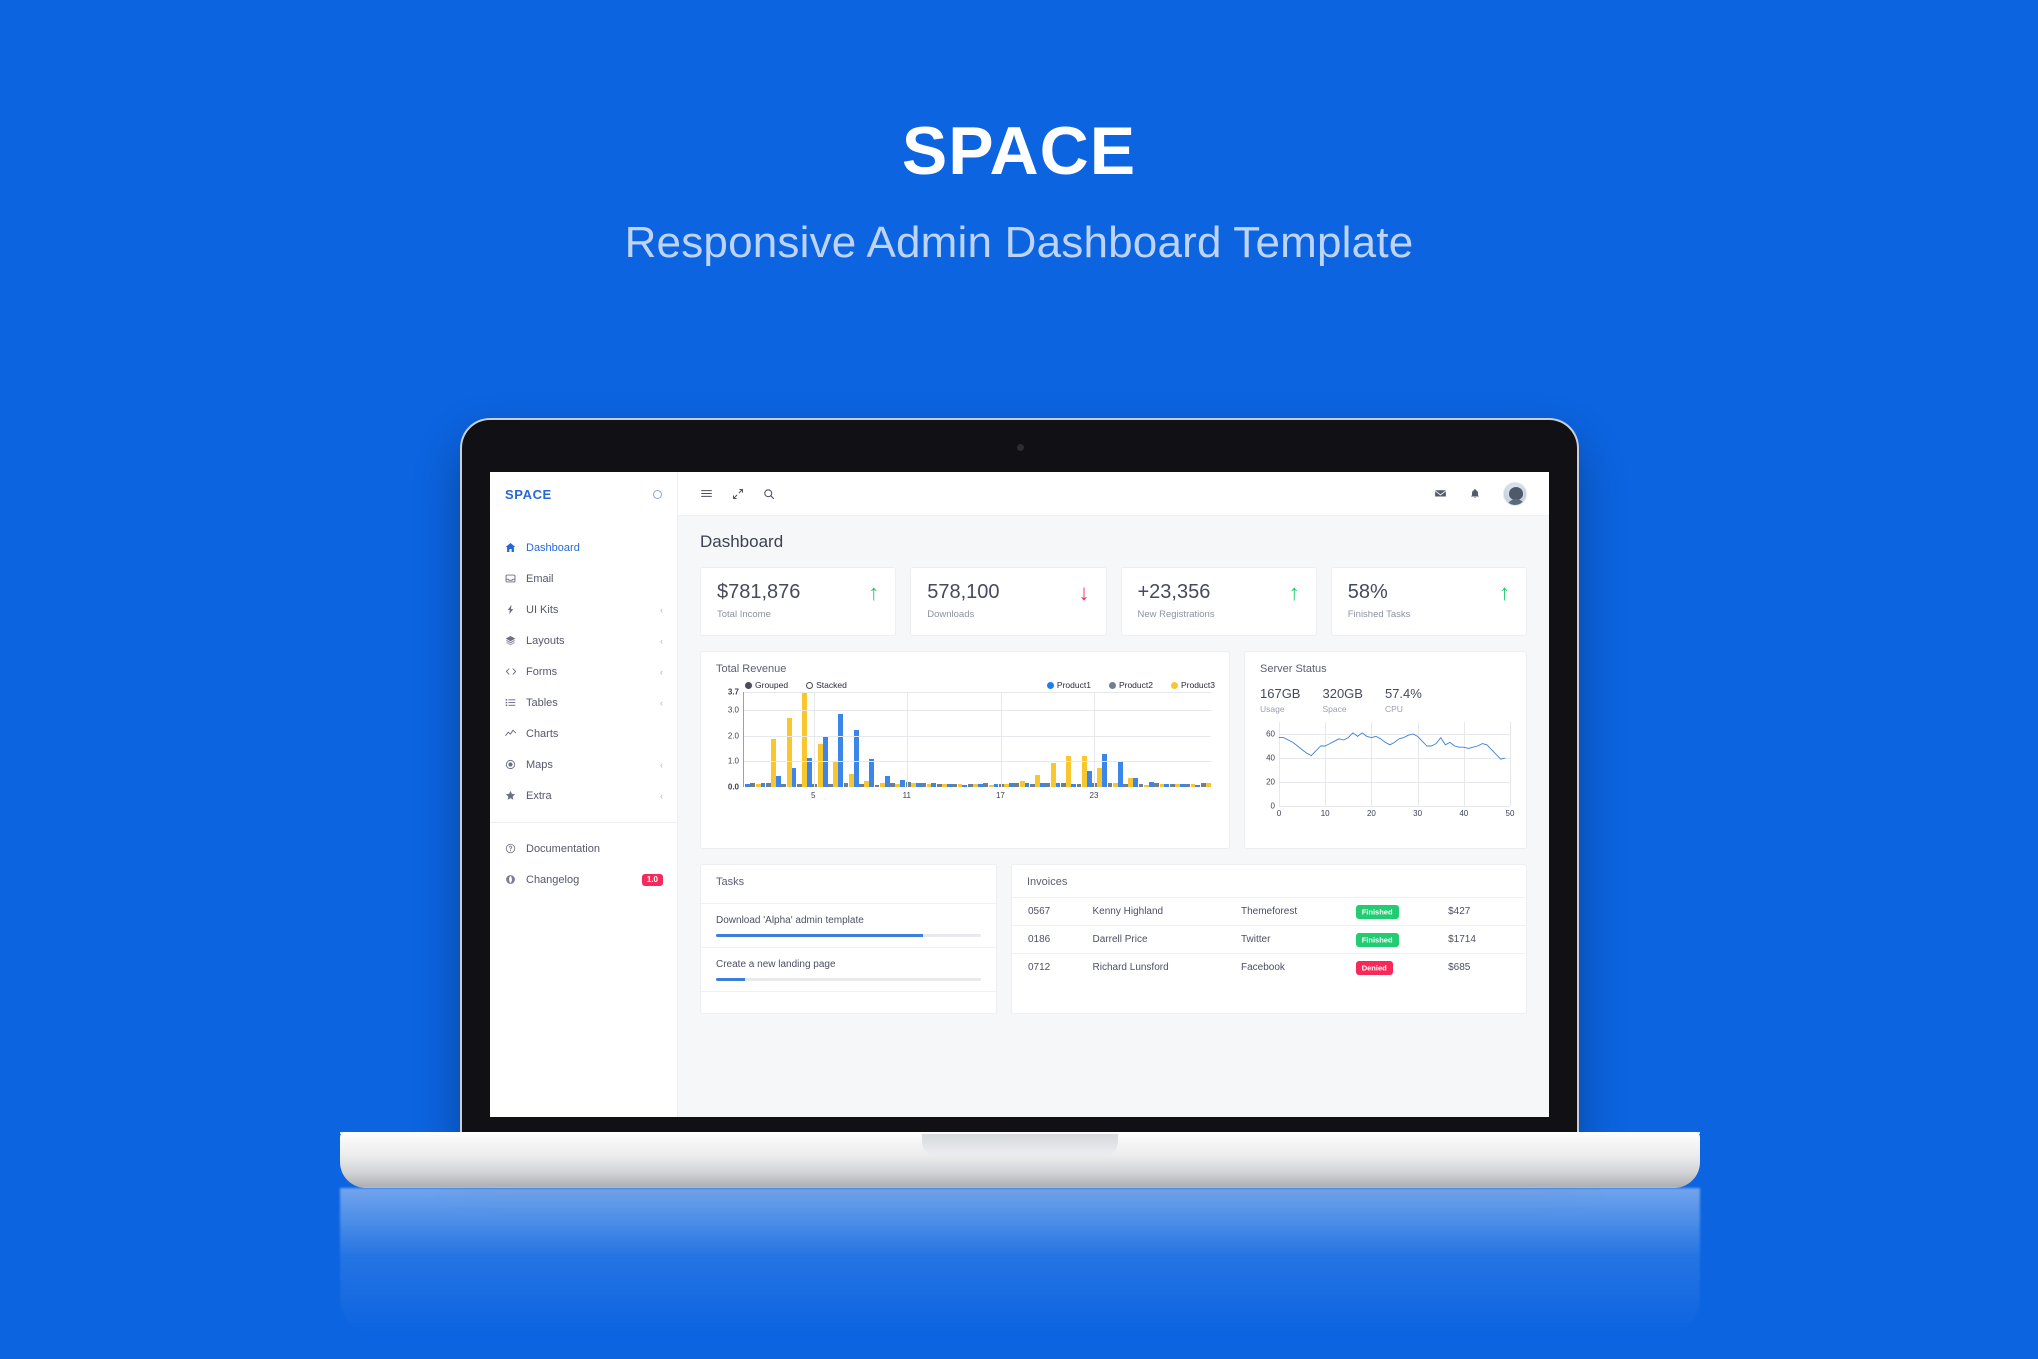 This screenshot has height=1359, width=2038. I want to click on gridline, so click(908, 739).